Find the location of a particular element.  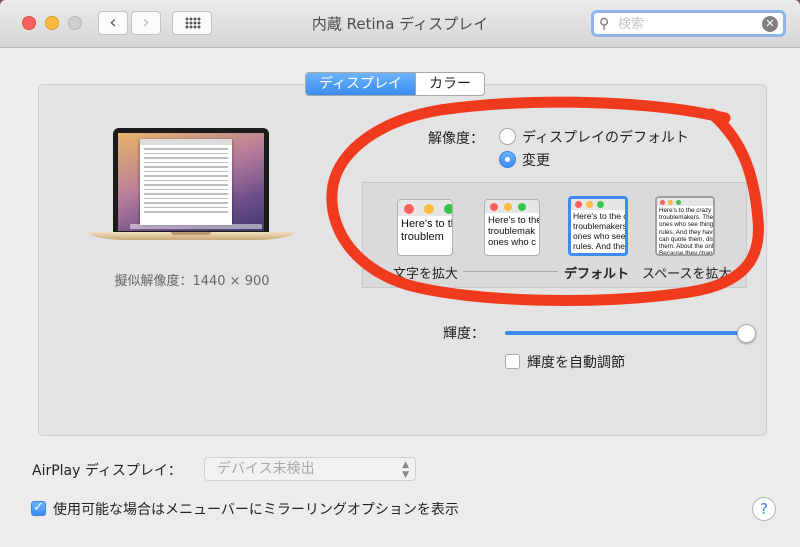

scale-option-larger-text: Here's to the troublem is located at coordinates (425, 227).